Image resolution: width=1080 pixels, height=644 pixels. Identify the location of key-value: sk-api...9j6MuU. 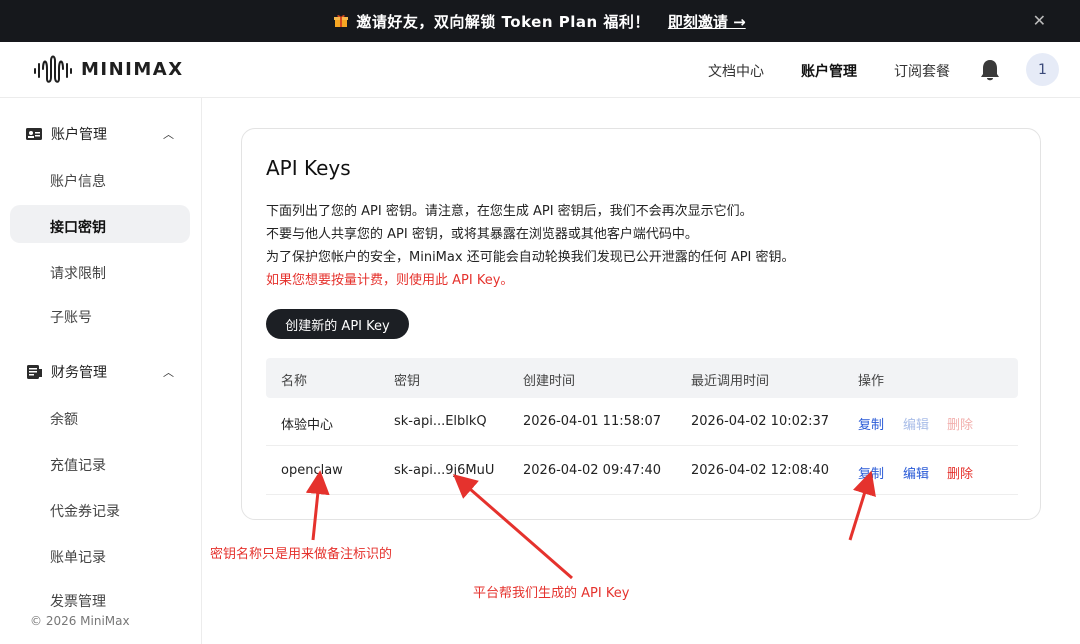
(444, 470).